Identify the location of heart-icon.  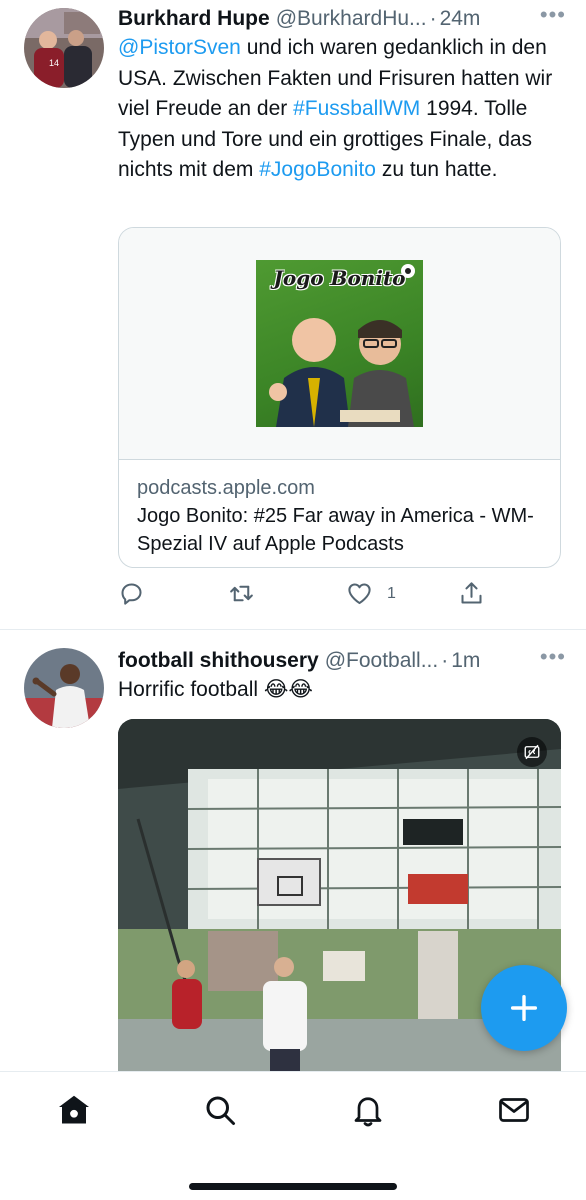
(359, 594).